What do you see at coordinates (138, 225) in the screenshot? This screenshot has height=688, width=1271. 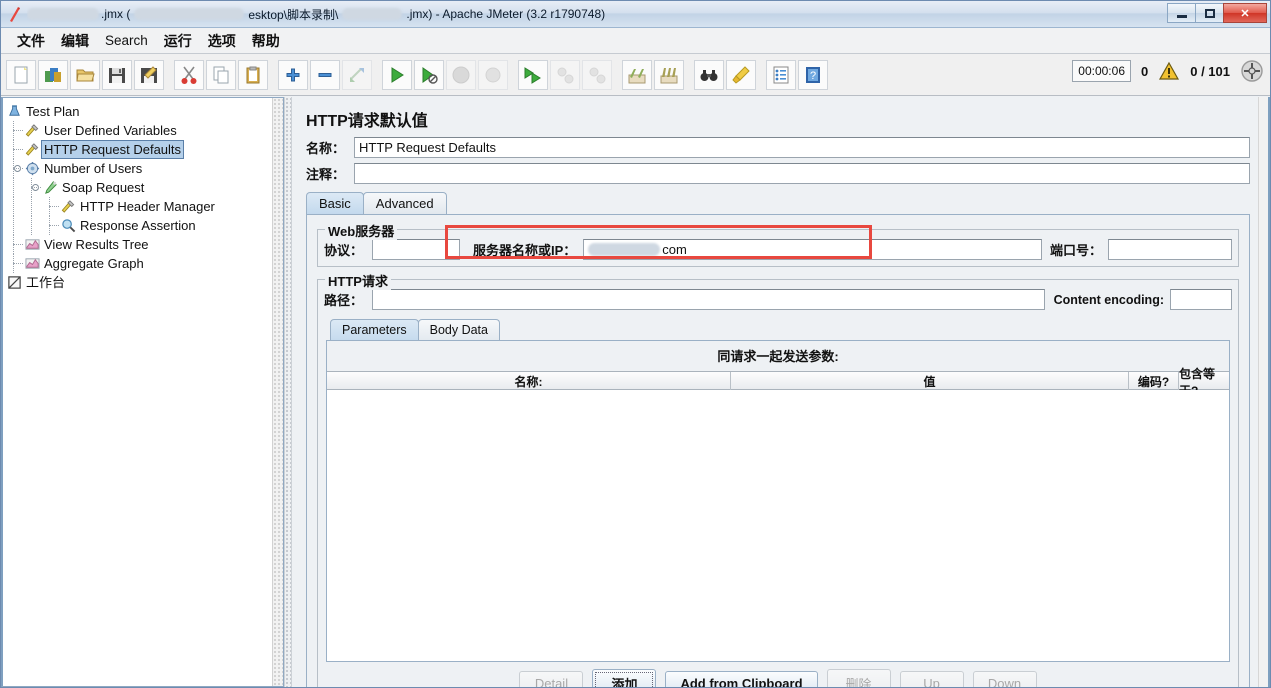 I see `tree-node-label: Response Assertion` at bounding box center [138, 225].